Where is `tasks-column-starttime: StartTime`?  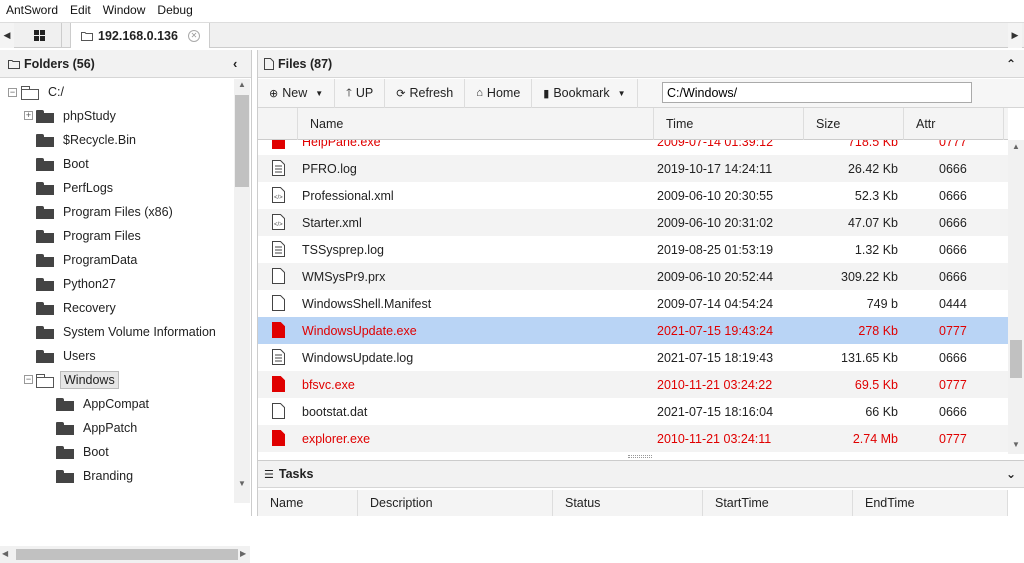
tasks-column-starttime: StartTime is located at coordinates (778, 503).